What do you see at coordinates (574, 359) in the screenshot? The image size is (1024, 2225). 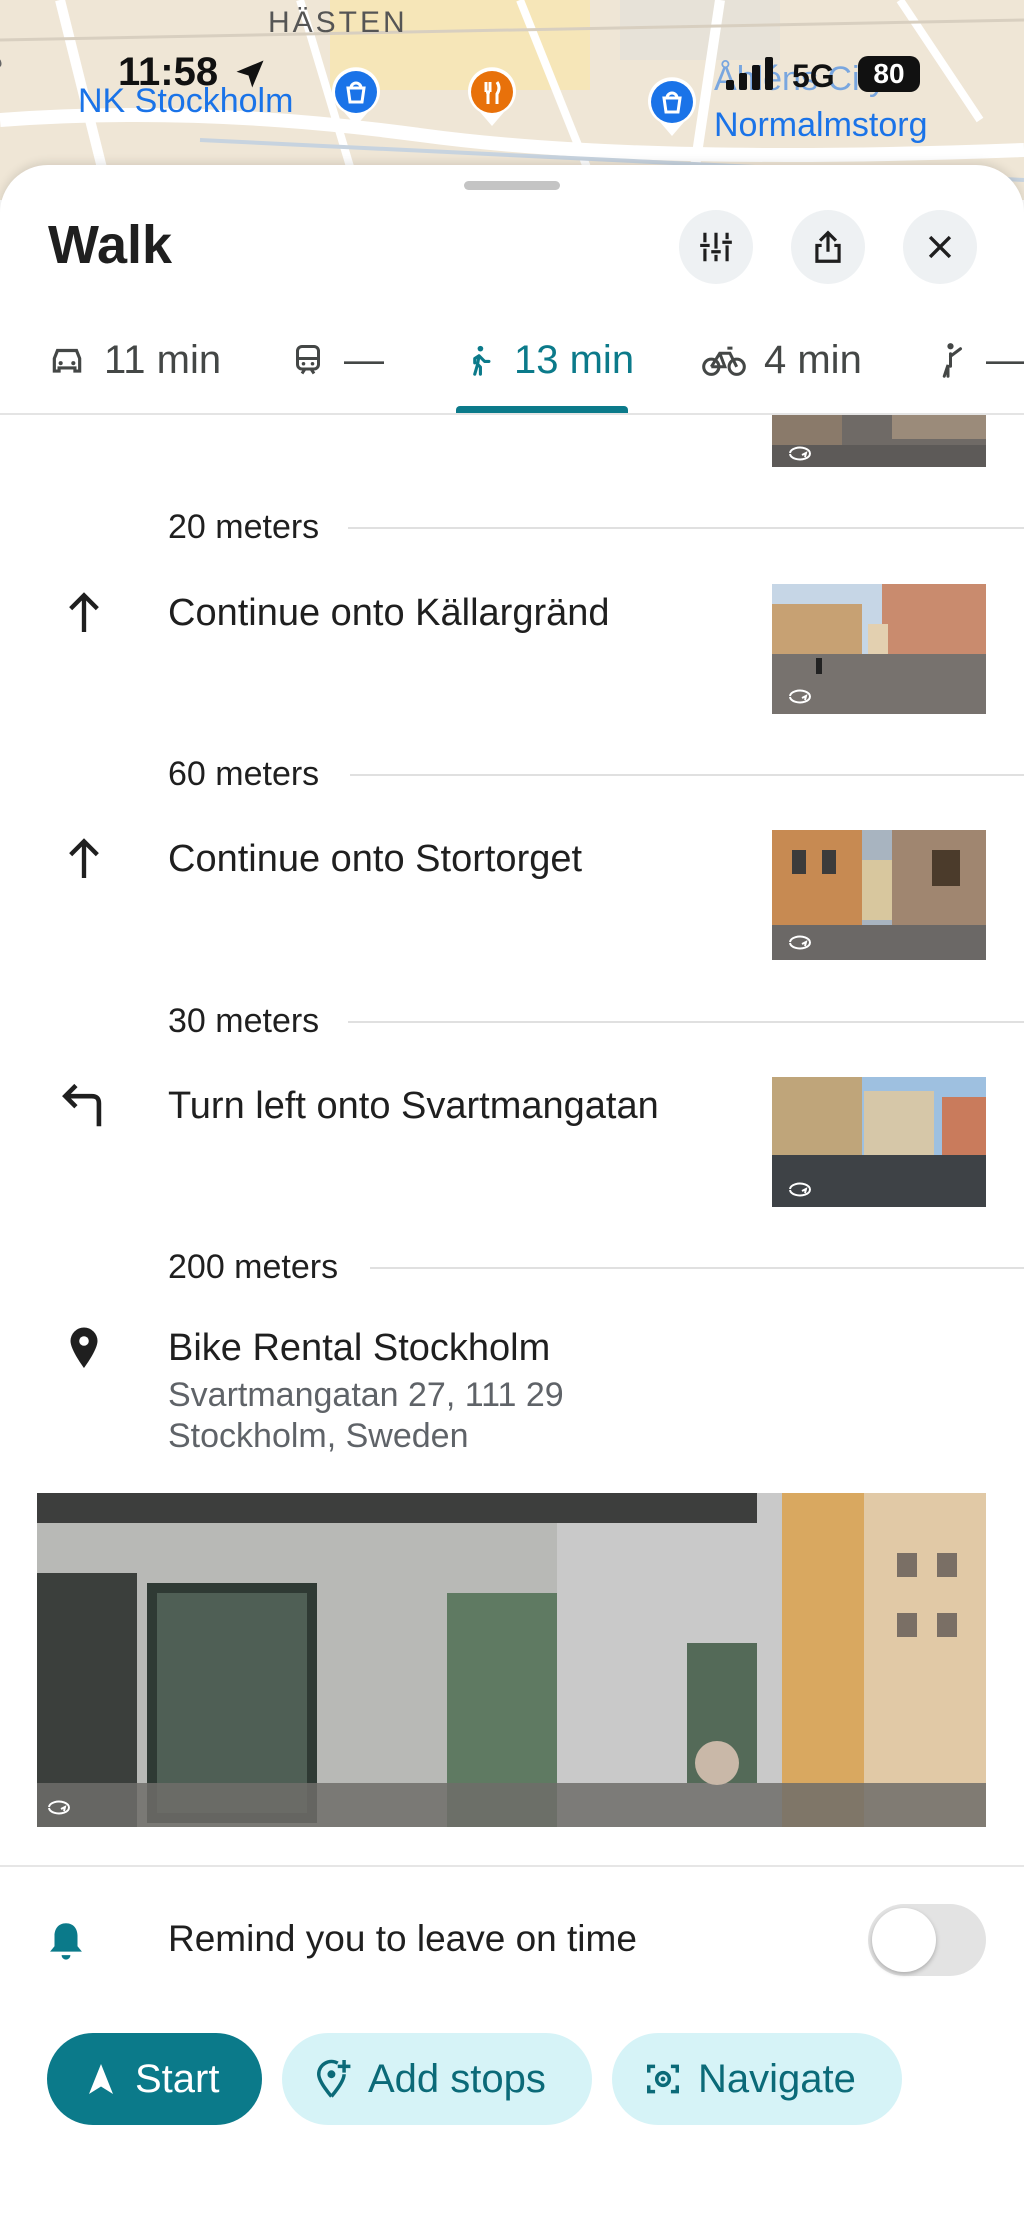 I see `tab-walk-label: 13 min` at bounding box center [574, 359].